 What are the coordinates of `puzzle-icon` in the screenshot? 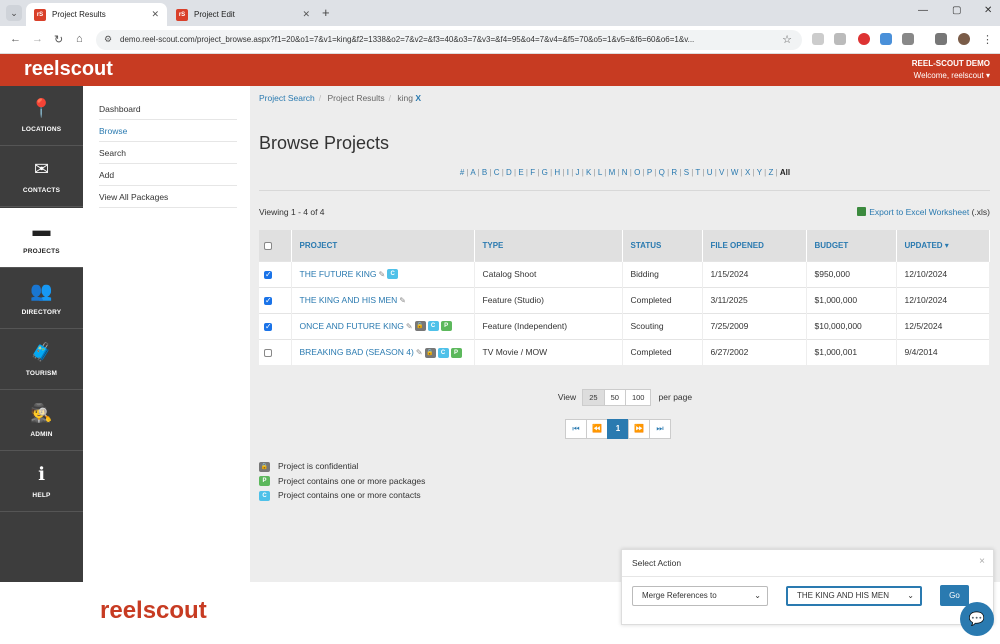 It's located at (908, 39).